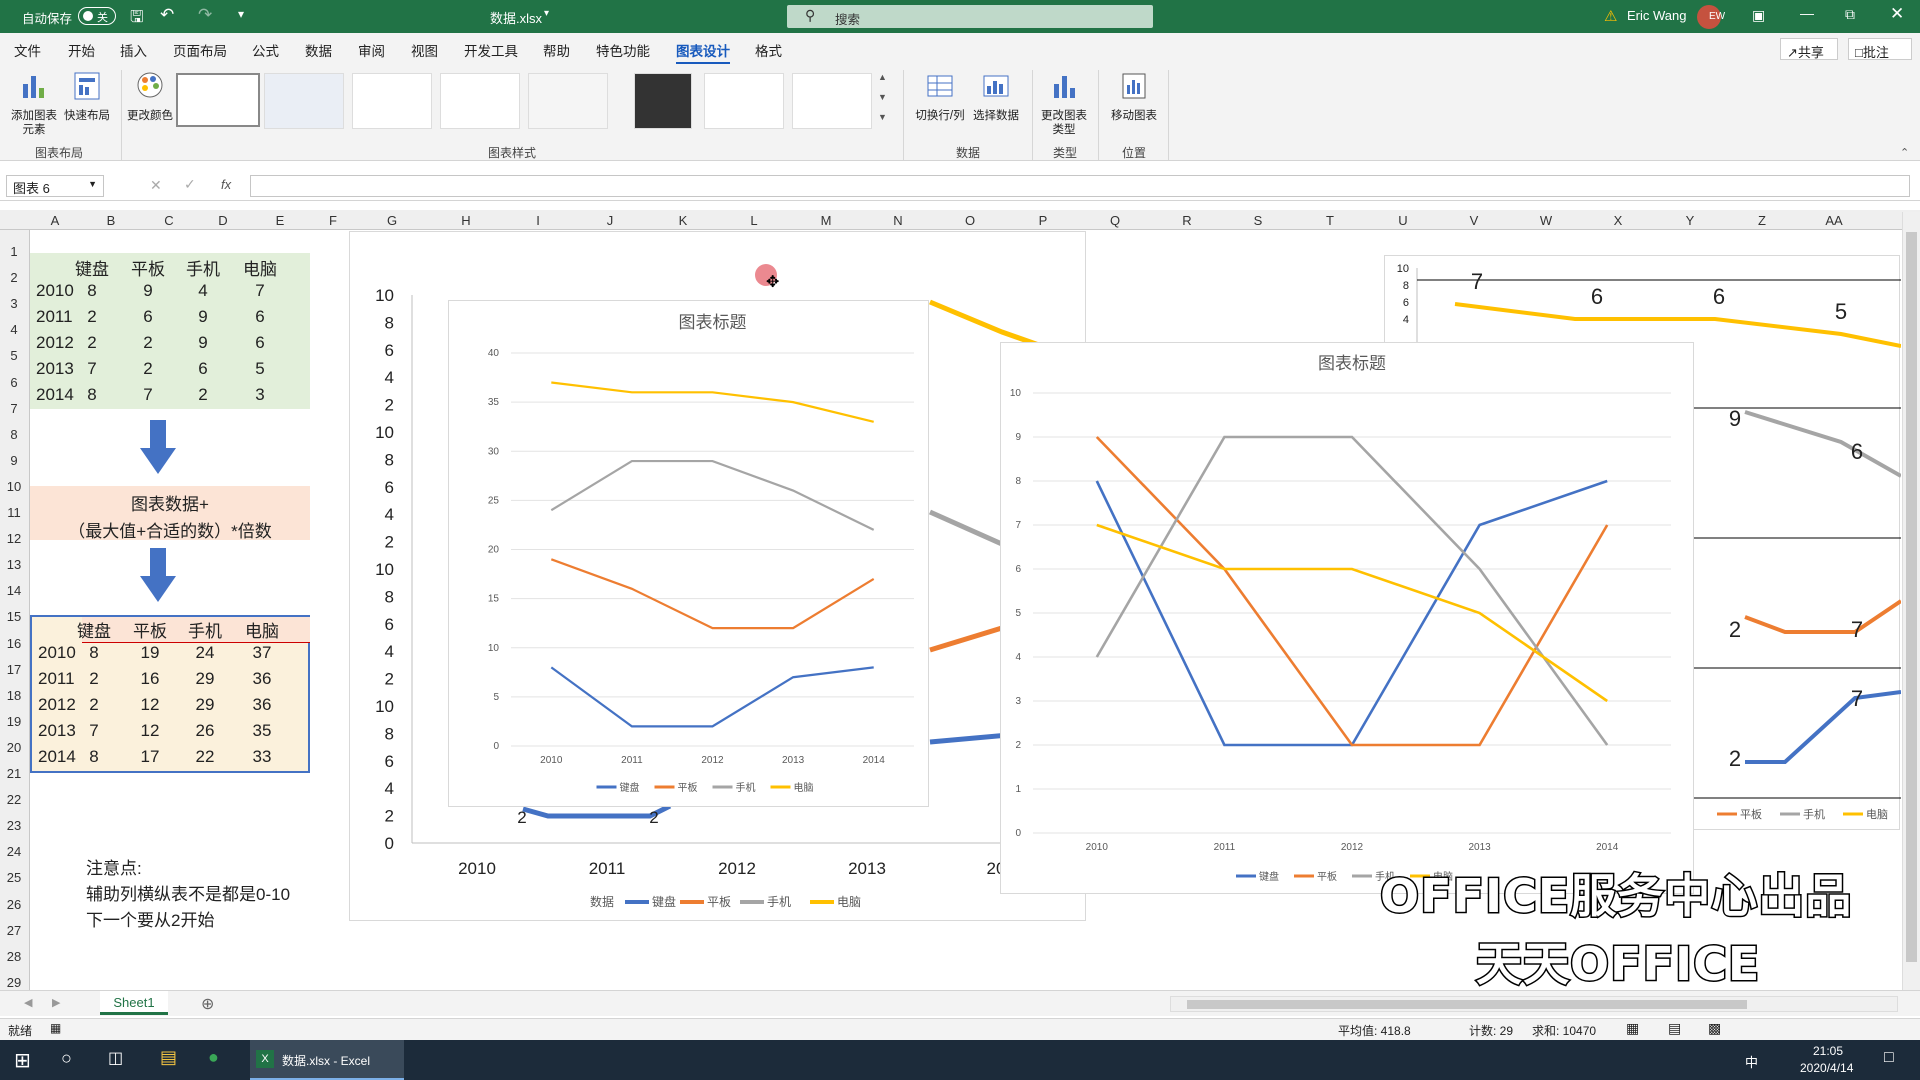 The height and width of the screenshot is (1080, 1920). I want to click on column-header: AA, so click(1834, 220).